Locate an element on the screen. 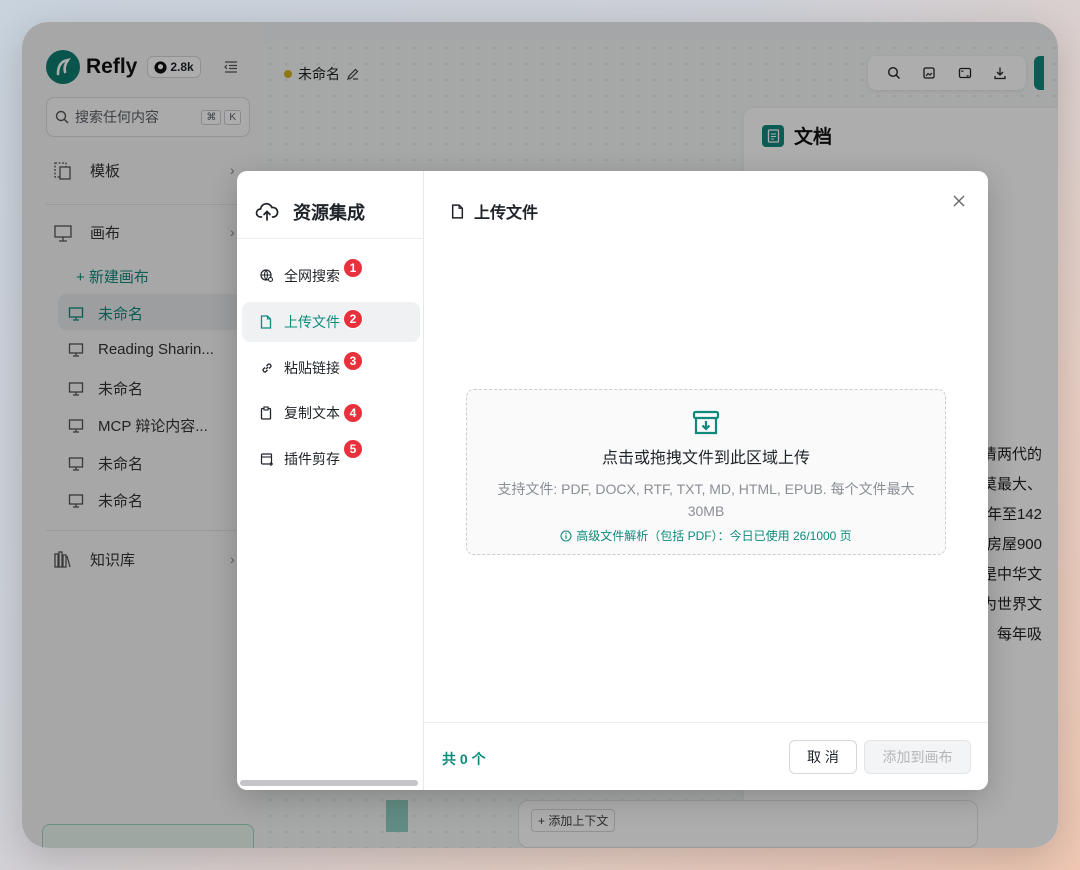 The image size is (1080, 870). advanced-parsing-info: 高级文件解析（包括 PDF）：今日已使用 26/1000 页 is located at coordinates (706, 535).